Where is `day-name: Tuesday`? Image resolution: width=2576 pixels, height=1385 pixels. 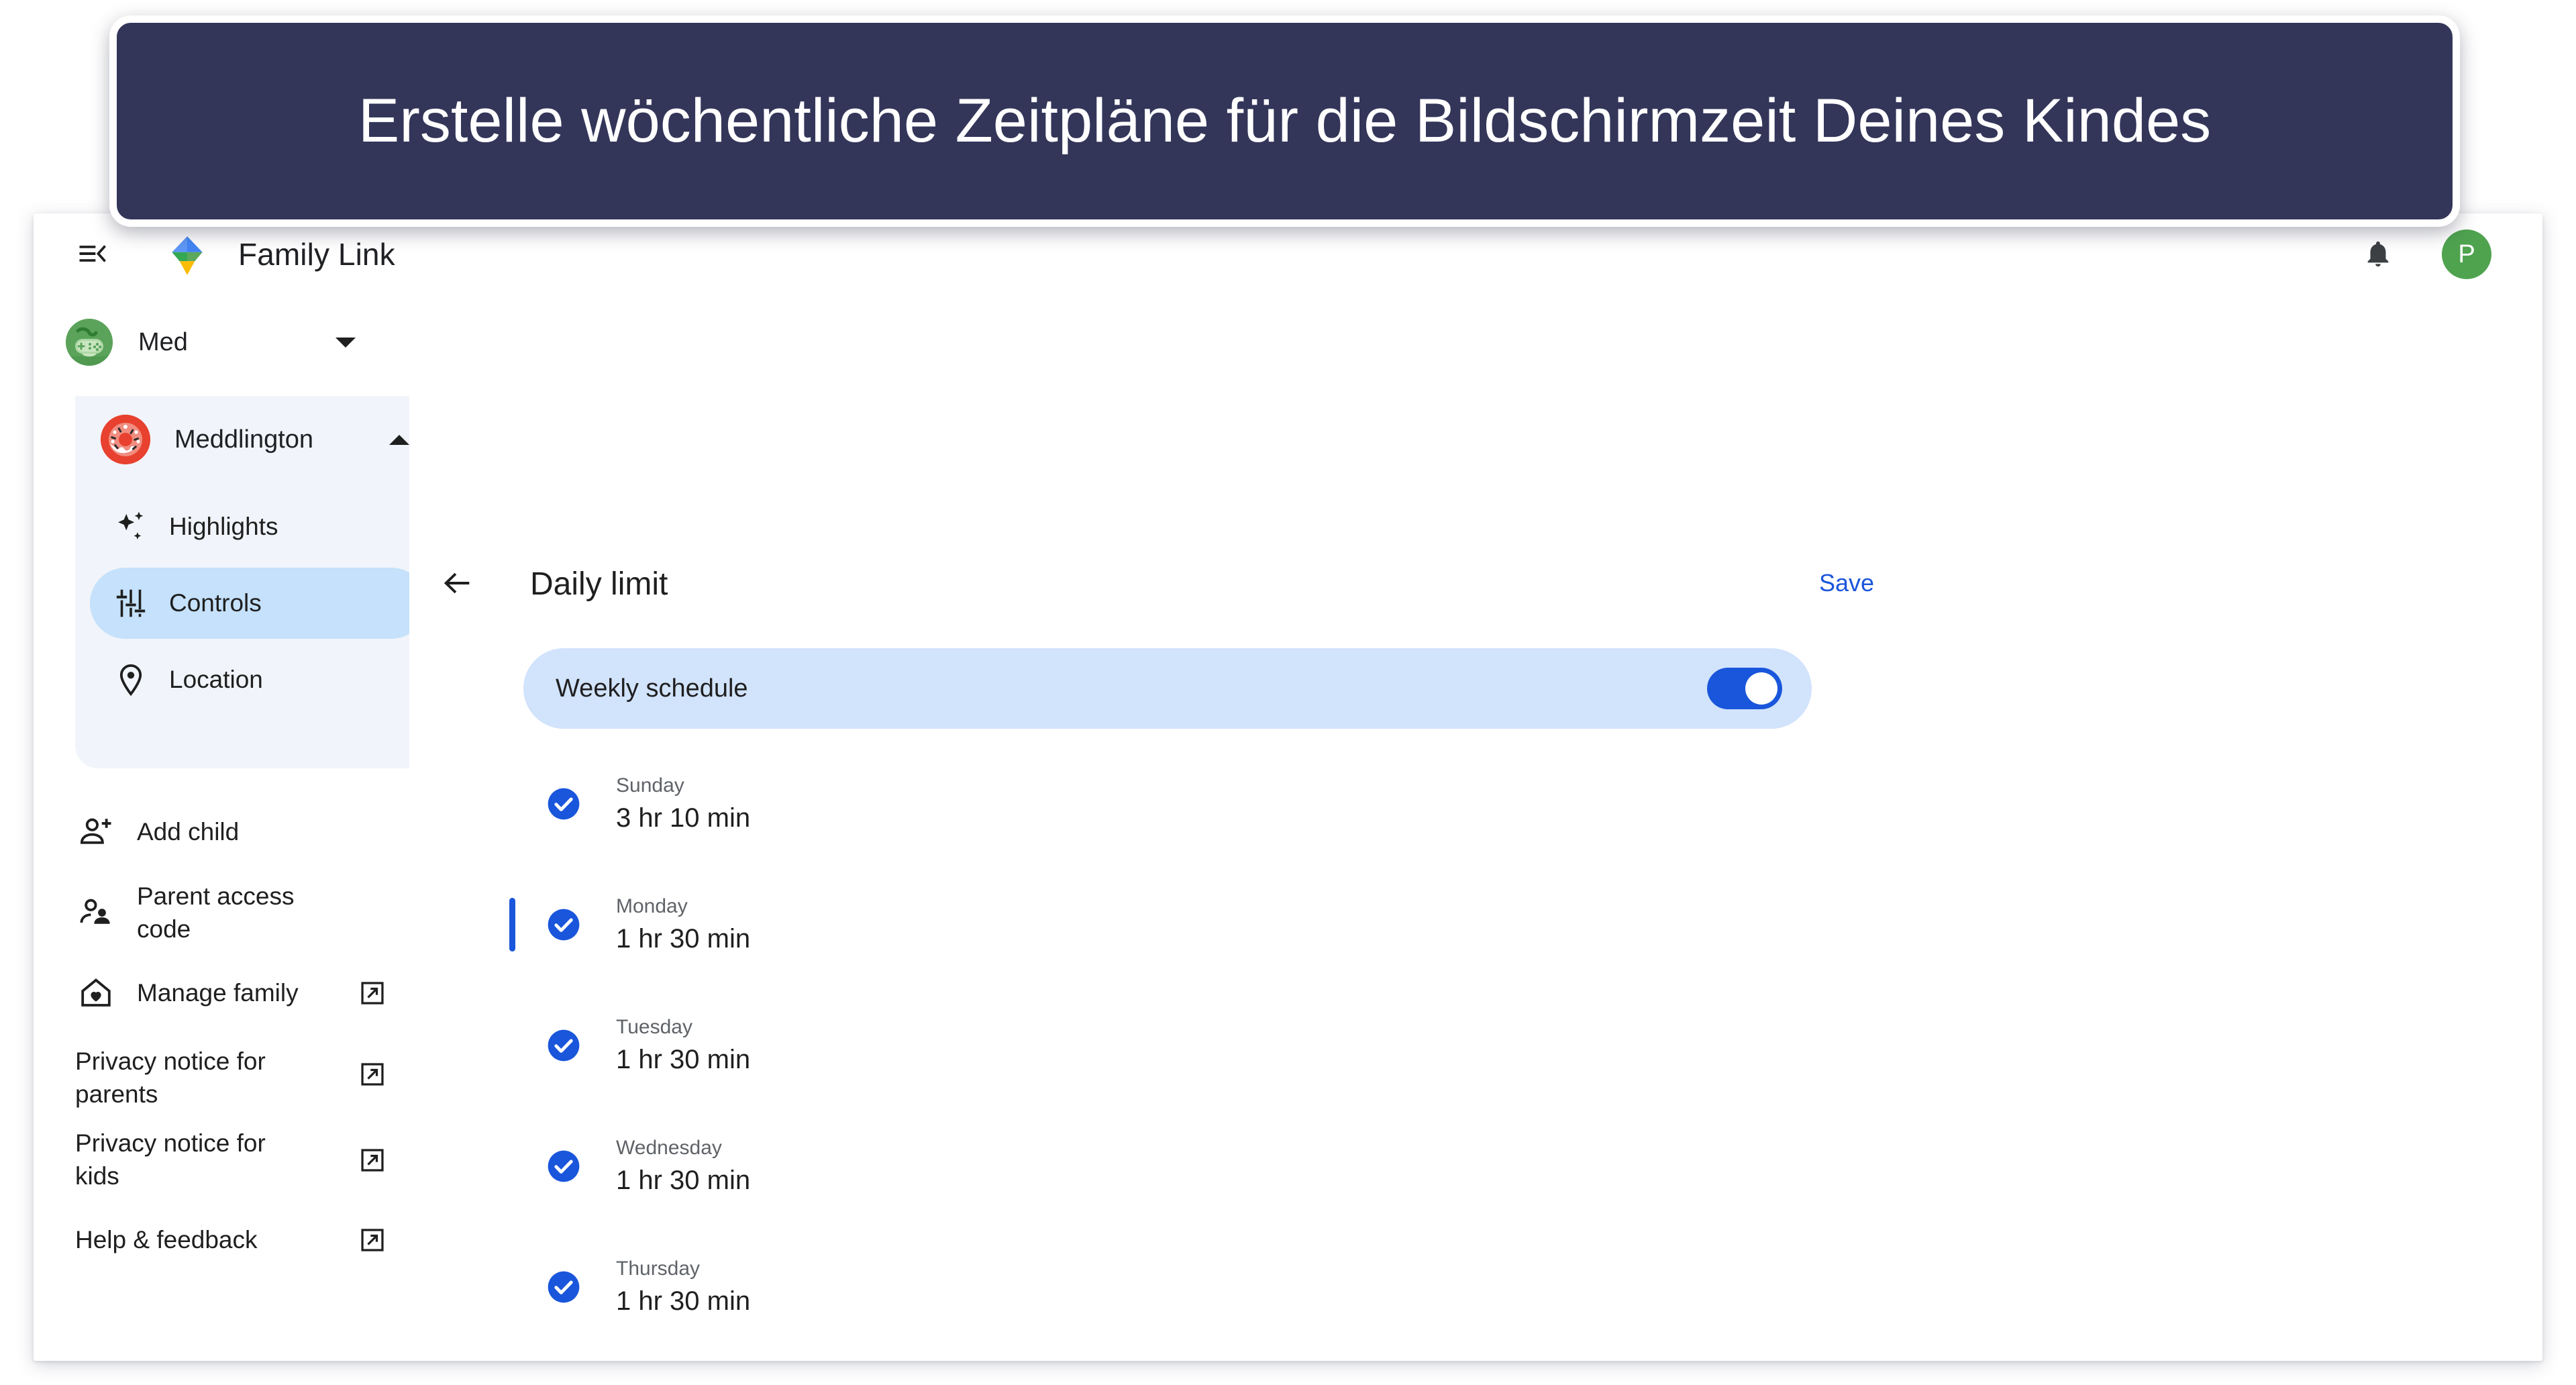 day-name: Tuesday is located at coordinates (654, 1026).